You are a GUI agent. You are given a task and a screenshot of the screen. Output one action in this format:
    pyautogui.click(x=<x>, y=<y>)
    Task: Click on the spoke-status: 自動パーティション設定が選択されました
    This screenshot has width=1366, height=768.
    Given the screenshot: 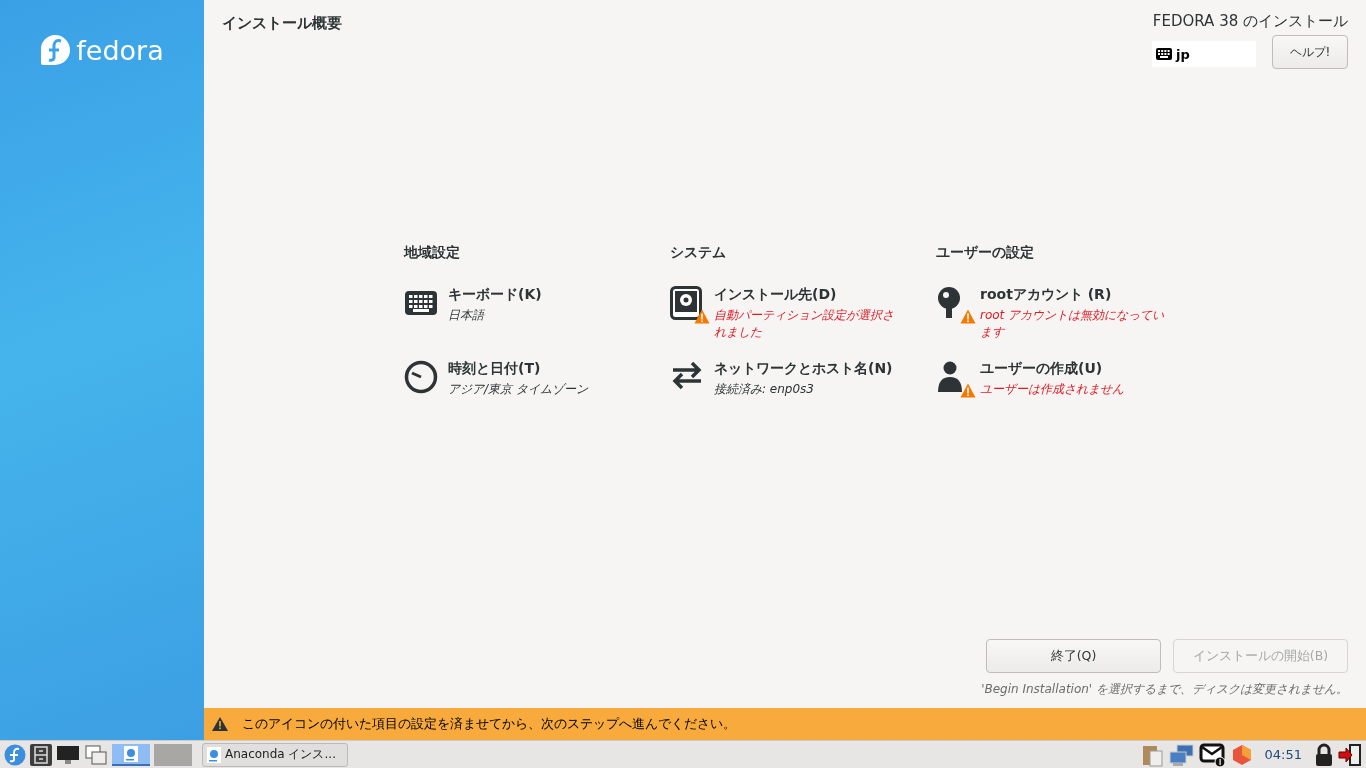 What is the action you would take?
    pyautogui.click(x=804, y=324)
    